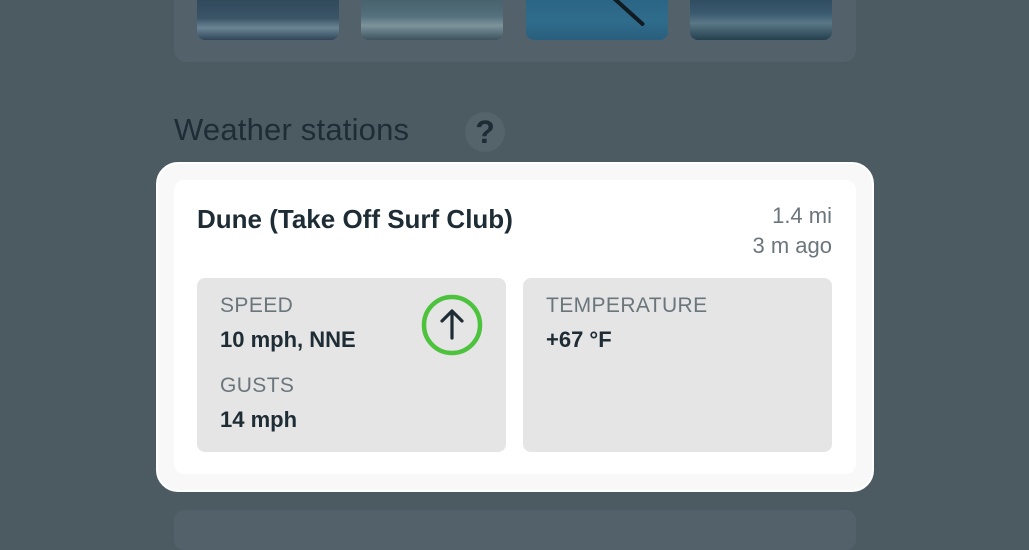 Image resolution: width=1029 pixels, height=550 pixels. What do you see at coordinates (257, 305) in the screenshot?
I see `speed-label: SPEED` at bounding box center [257, 305].